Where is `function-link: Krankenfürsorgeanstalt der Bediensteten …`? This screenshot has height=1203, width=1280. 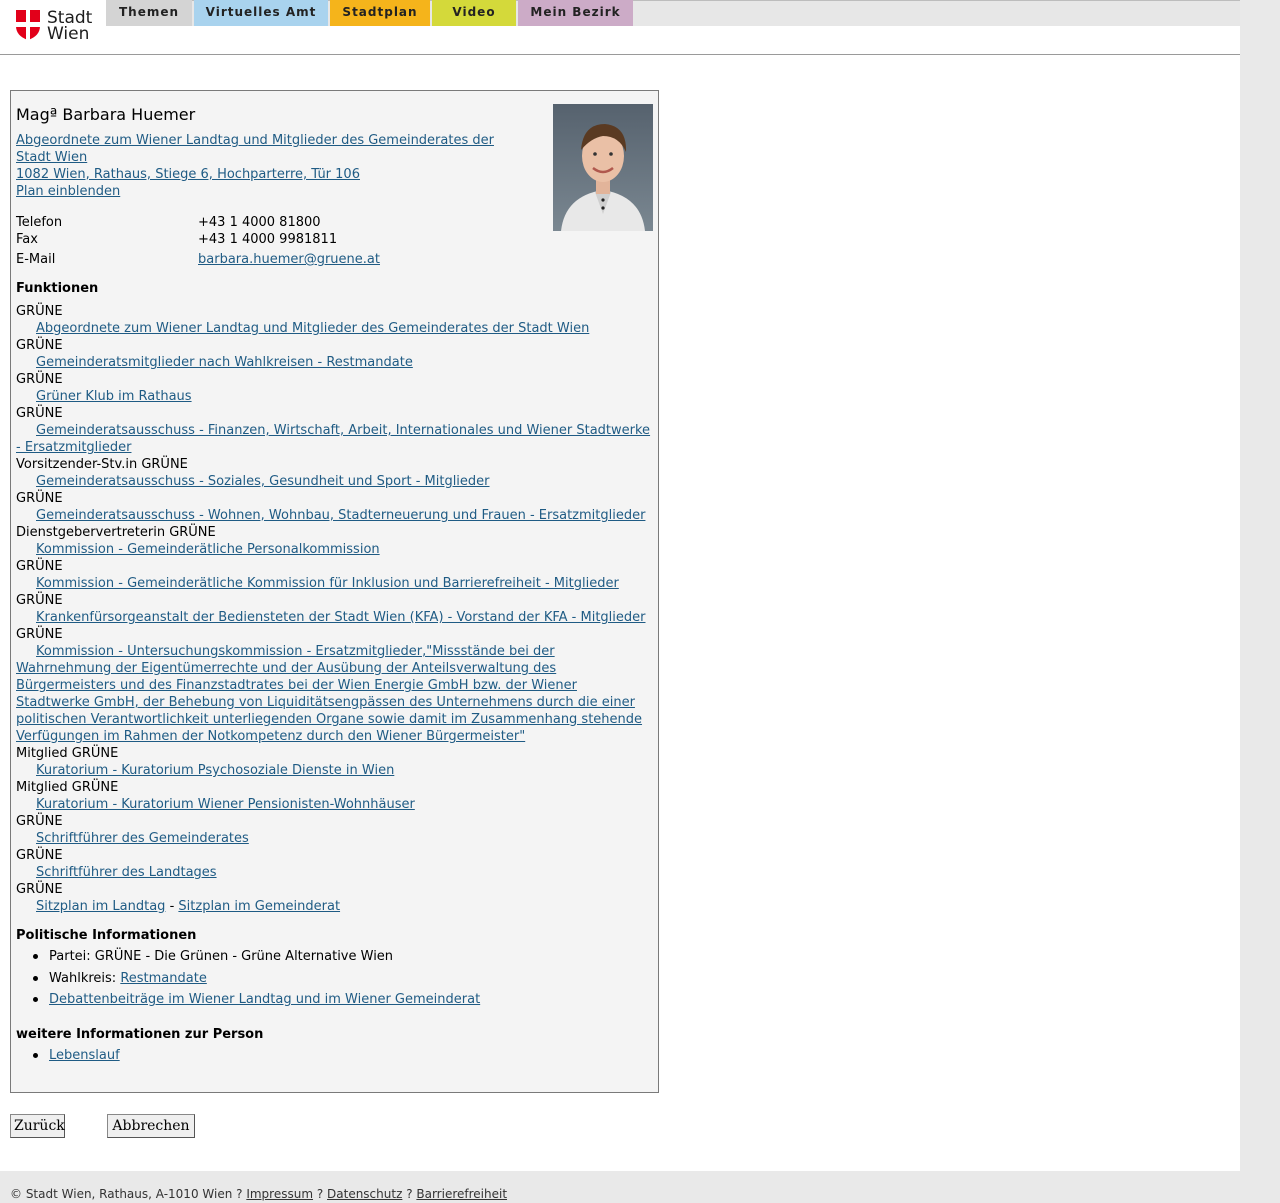
function-link: Krankenfürsorgeanstalt der Bediensteten … is located at coordinates (341, 617).